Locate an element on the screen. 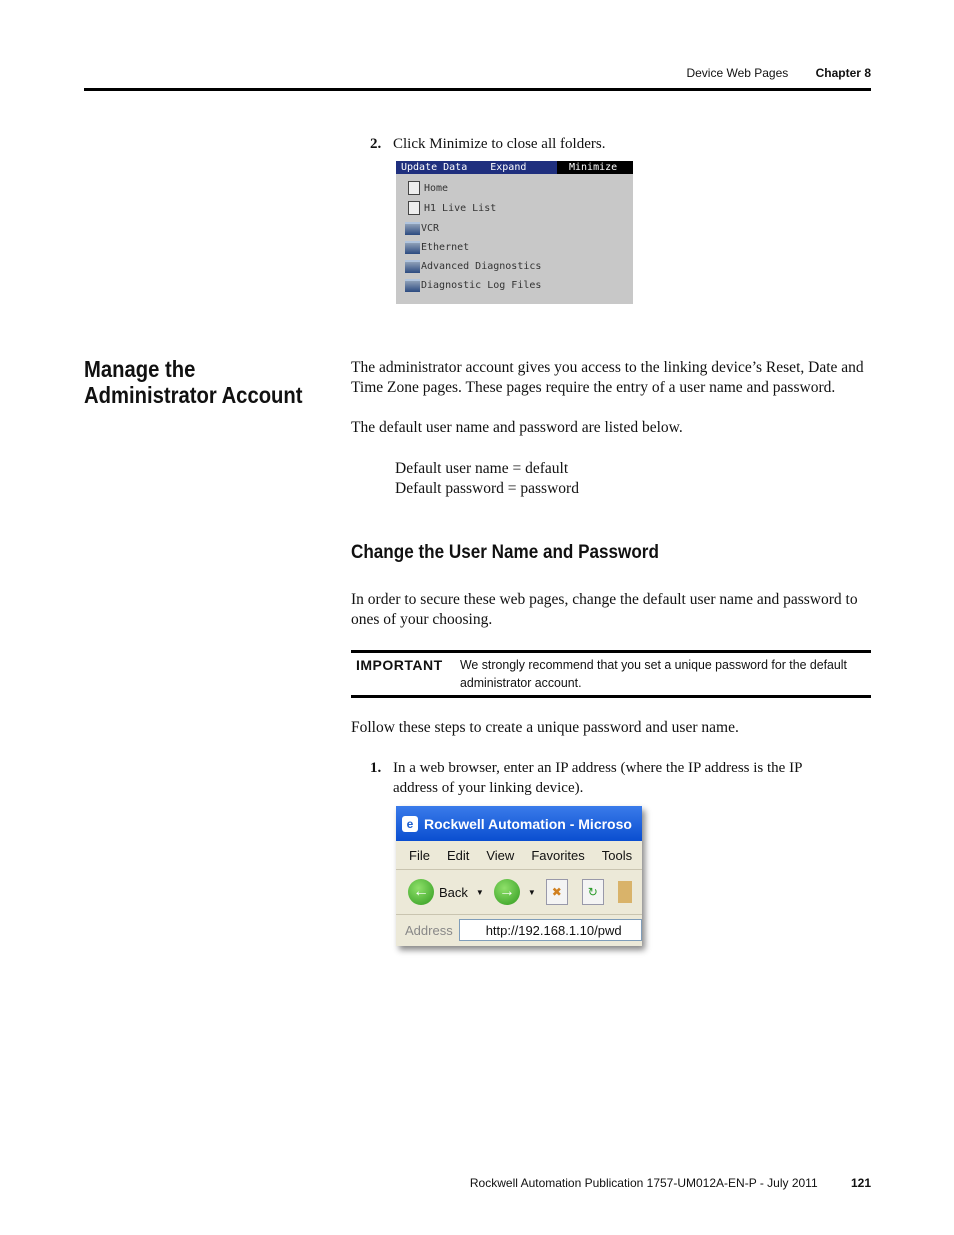 The width and height of the screenshot is (954, 1235). browser-title: Rockwell Automation - Microso is located at coordinates (528, 823).